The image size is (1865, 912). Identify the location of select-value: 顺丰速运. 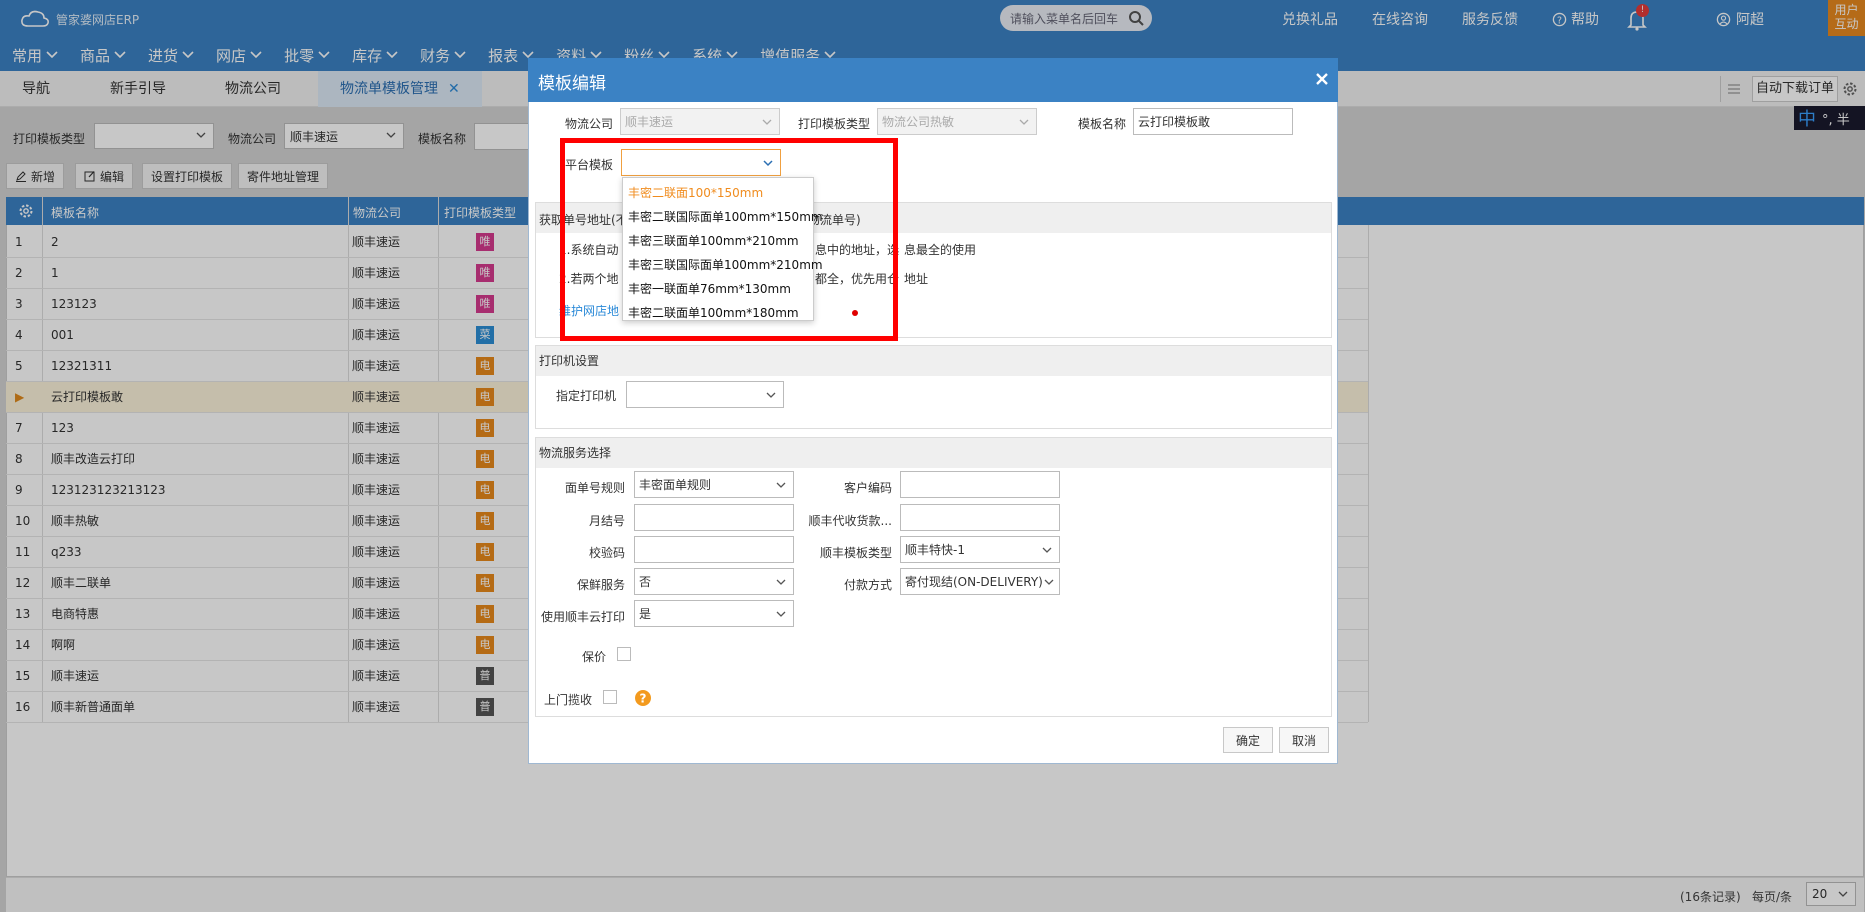
(649, 122).